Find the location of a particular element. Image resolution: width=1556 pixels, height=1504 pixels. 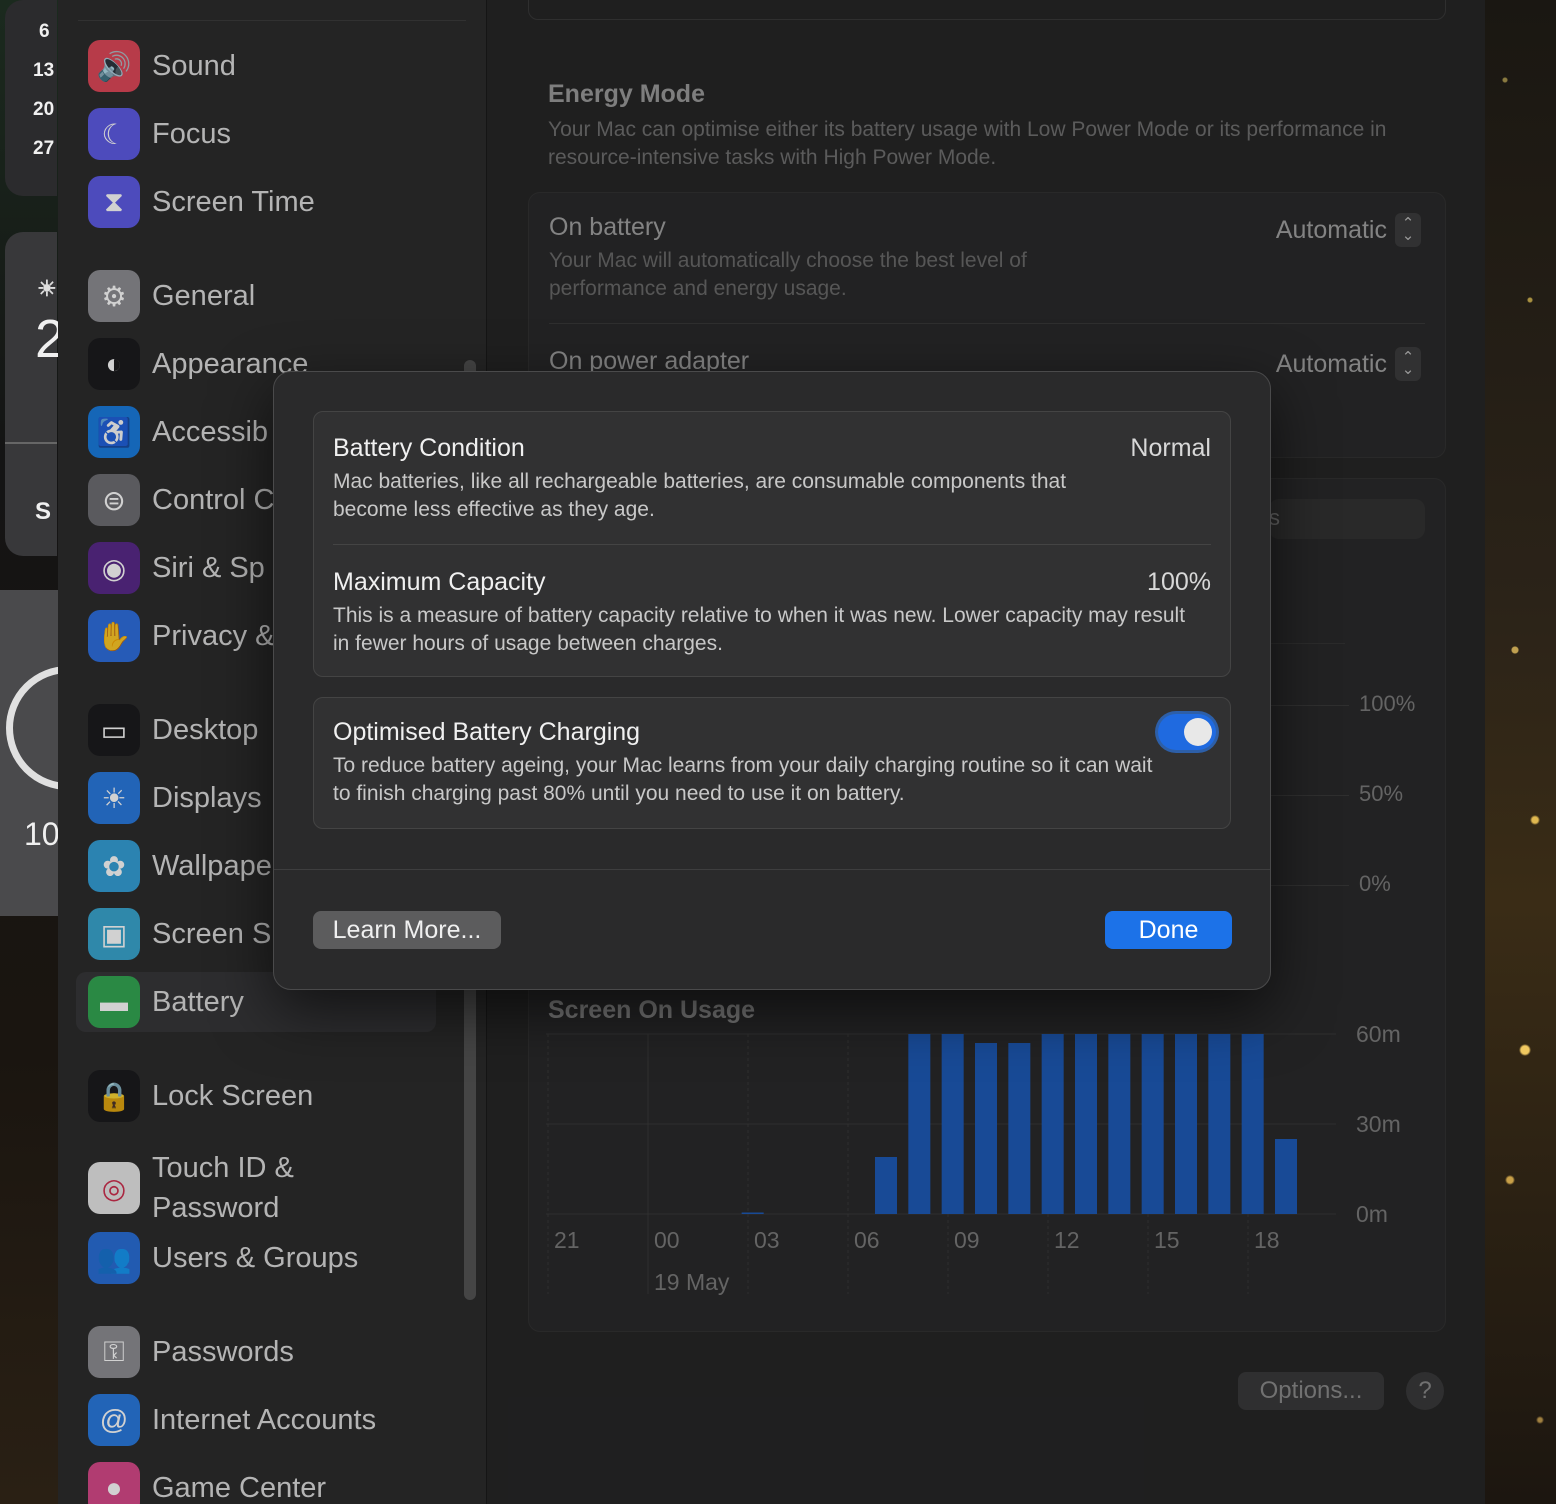

calendar-day: 27 is located at coordinates (44, 148).